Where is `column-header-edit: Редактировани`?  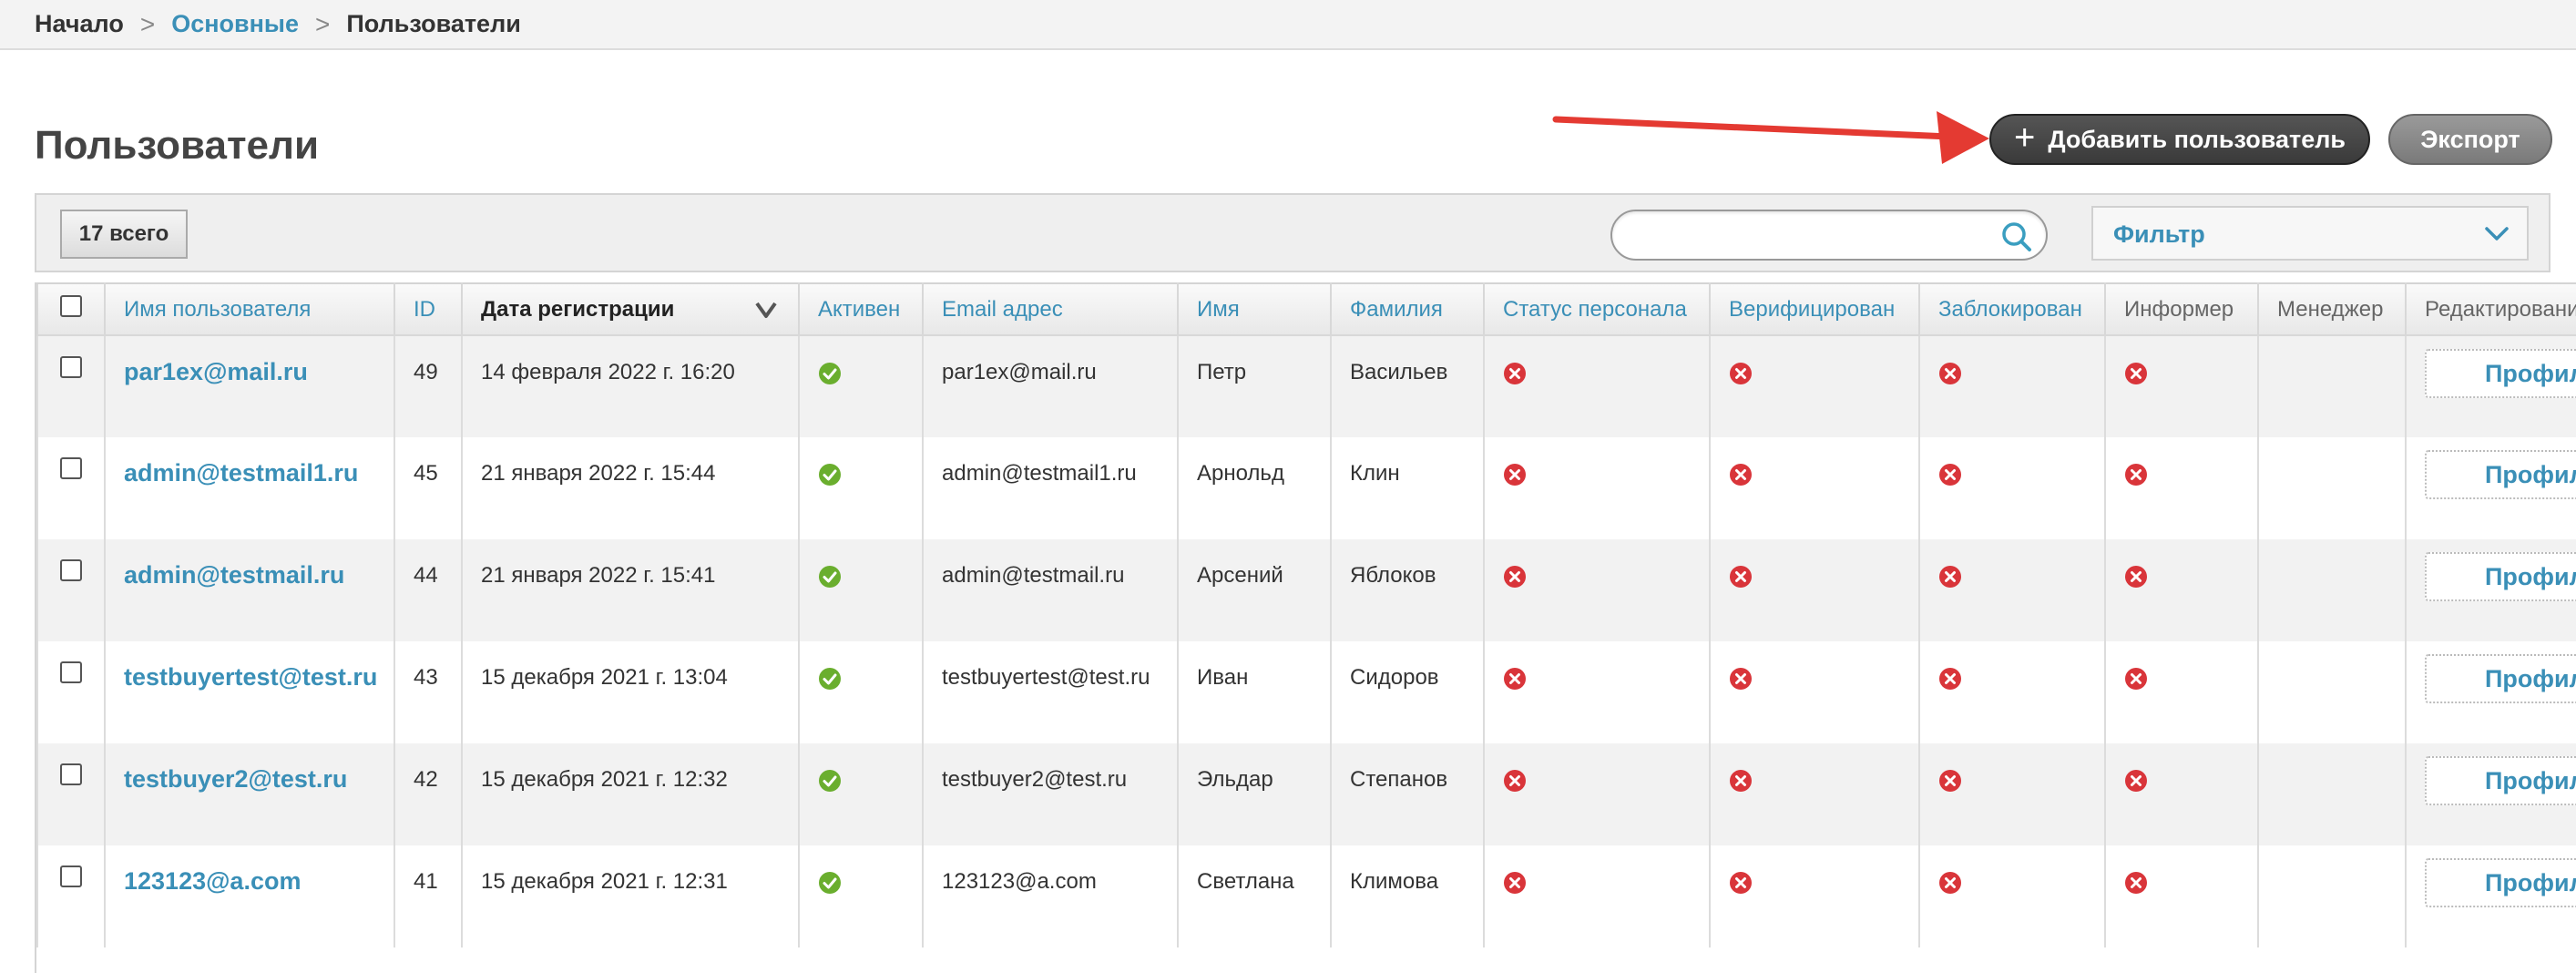
column-header-edit: Редактировани is located at coordinates (2490, 309).